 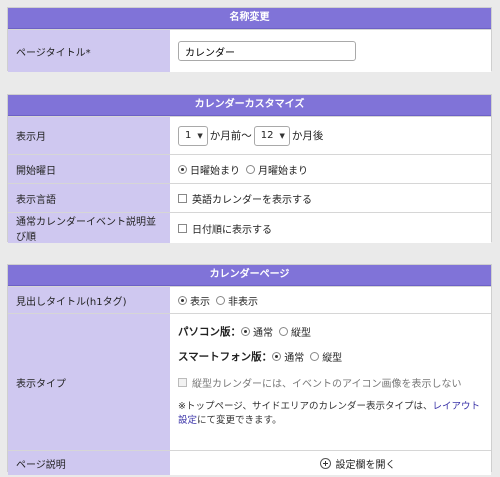 I want to click on monday-start-radio: 月曜始まり, so click(x=277, y=169).